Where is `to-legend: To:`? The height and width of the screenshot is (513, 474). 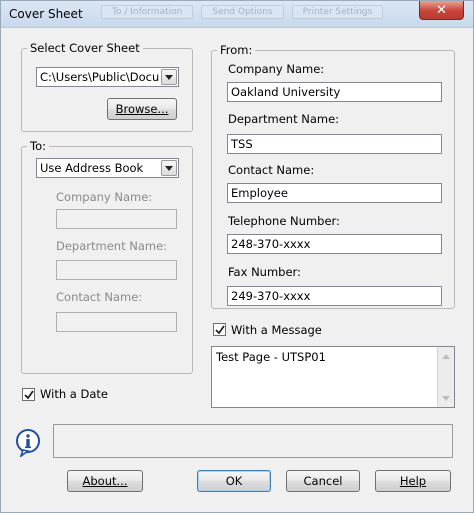 to-legend: To: is located at coordinates (38, 146).